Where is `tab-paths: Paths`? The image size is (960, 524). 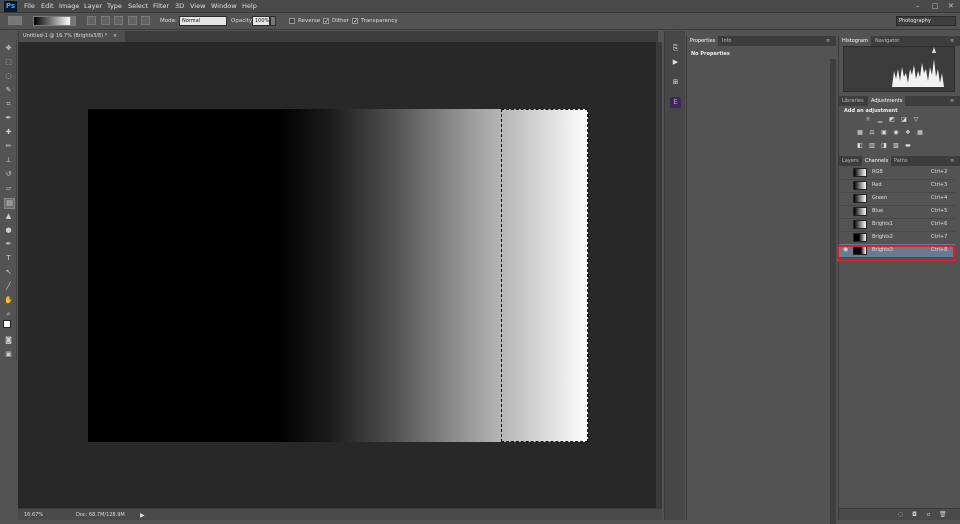 tab-paths: Paths is located at coordinates (901, 161).